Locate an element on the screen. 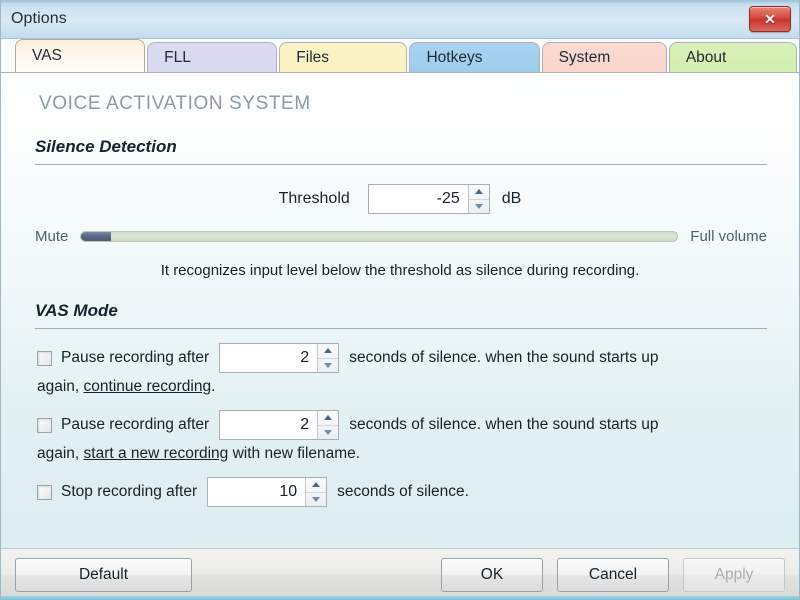 This screenshot has width=800, height=600. pause-newfile-decrement-button is located at coordinates (328, 433).